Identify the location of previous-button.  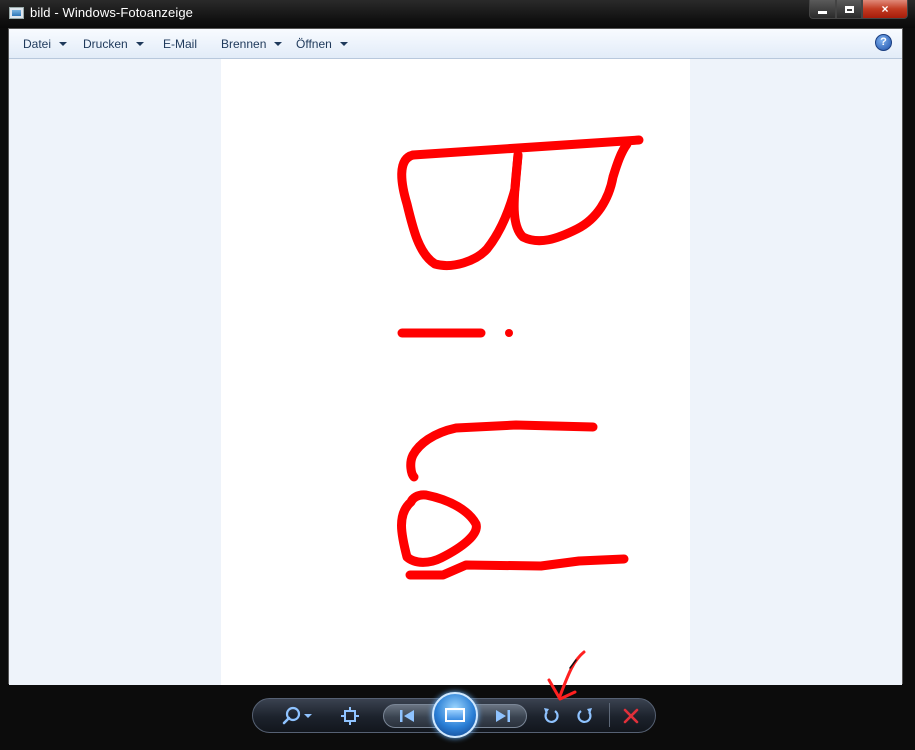
(407, 716).